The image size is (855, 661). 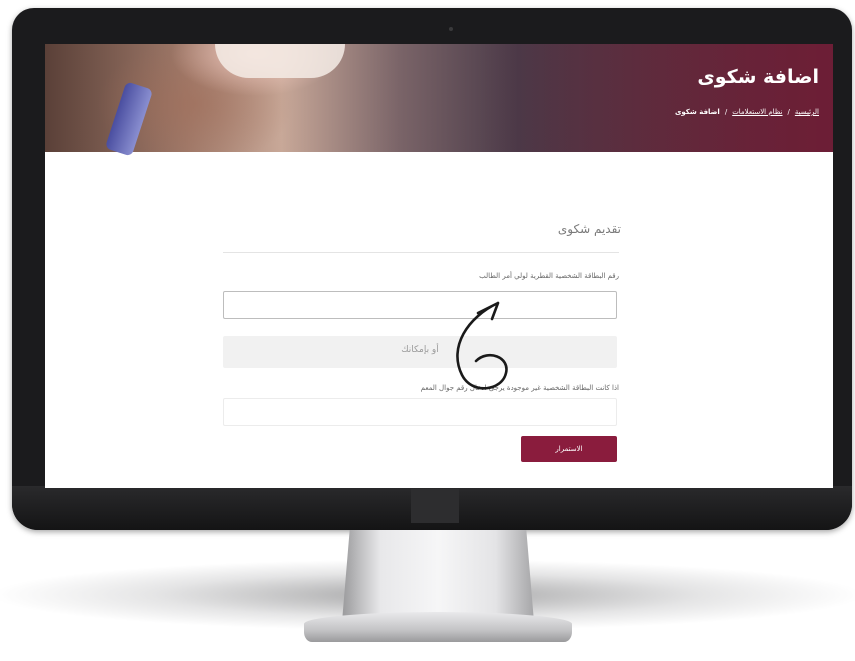 What do you see at coordinates (438, 576) in the screenshot?
I see `monitor-stand` at bounding box center [438, 576].